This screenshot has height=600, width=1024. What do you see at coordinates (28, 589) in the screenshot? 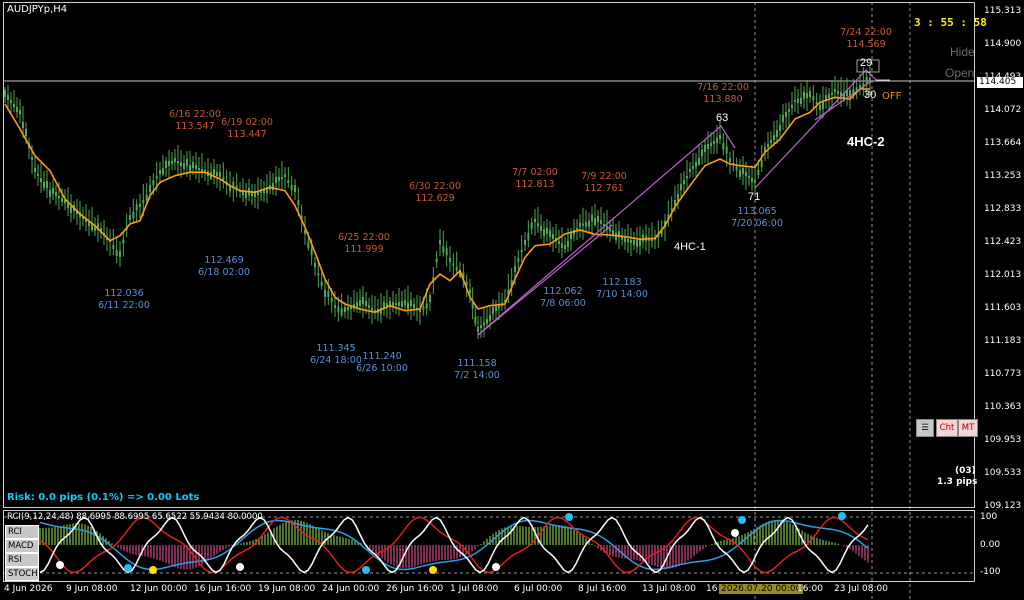
I see `time-axis-label: 4 Jun 2026` at bounding box center [28, 589].